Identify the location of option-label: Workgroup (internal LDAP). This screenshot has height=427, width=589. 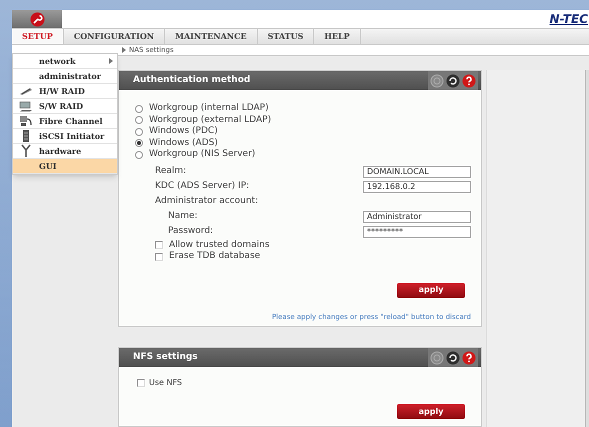
(209, 108).